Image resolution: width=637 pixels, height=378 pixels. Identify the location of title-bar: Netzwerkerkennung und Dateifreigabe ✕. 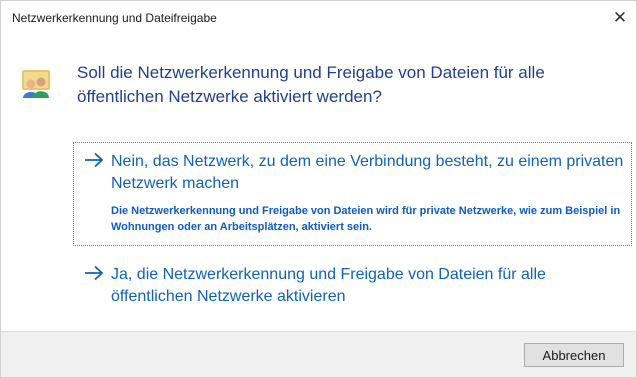
(318, 18).